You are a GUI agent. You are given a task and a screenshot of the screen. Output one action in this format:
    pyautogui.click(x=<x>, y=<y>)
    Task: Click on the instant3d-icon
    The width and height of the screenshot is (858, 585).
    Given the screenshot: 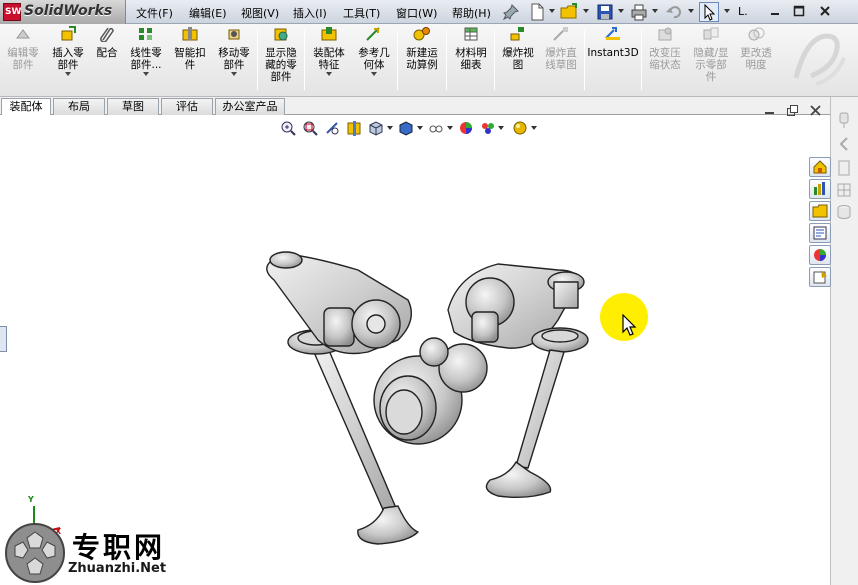 What is the action you would take?
    pyautogui.click(x=612, y=33)
    